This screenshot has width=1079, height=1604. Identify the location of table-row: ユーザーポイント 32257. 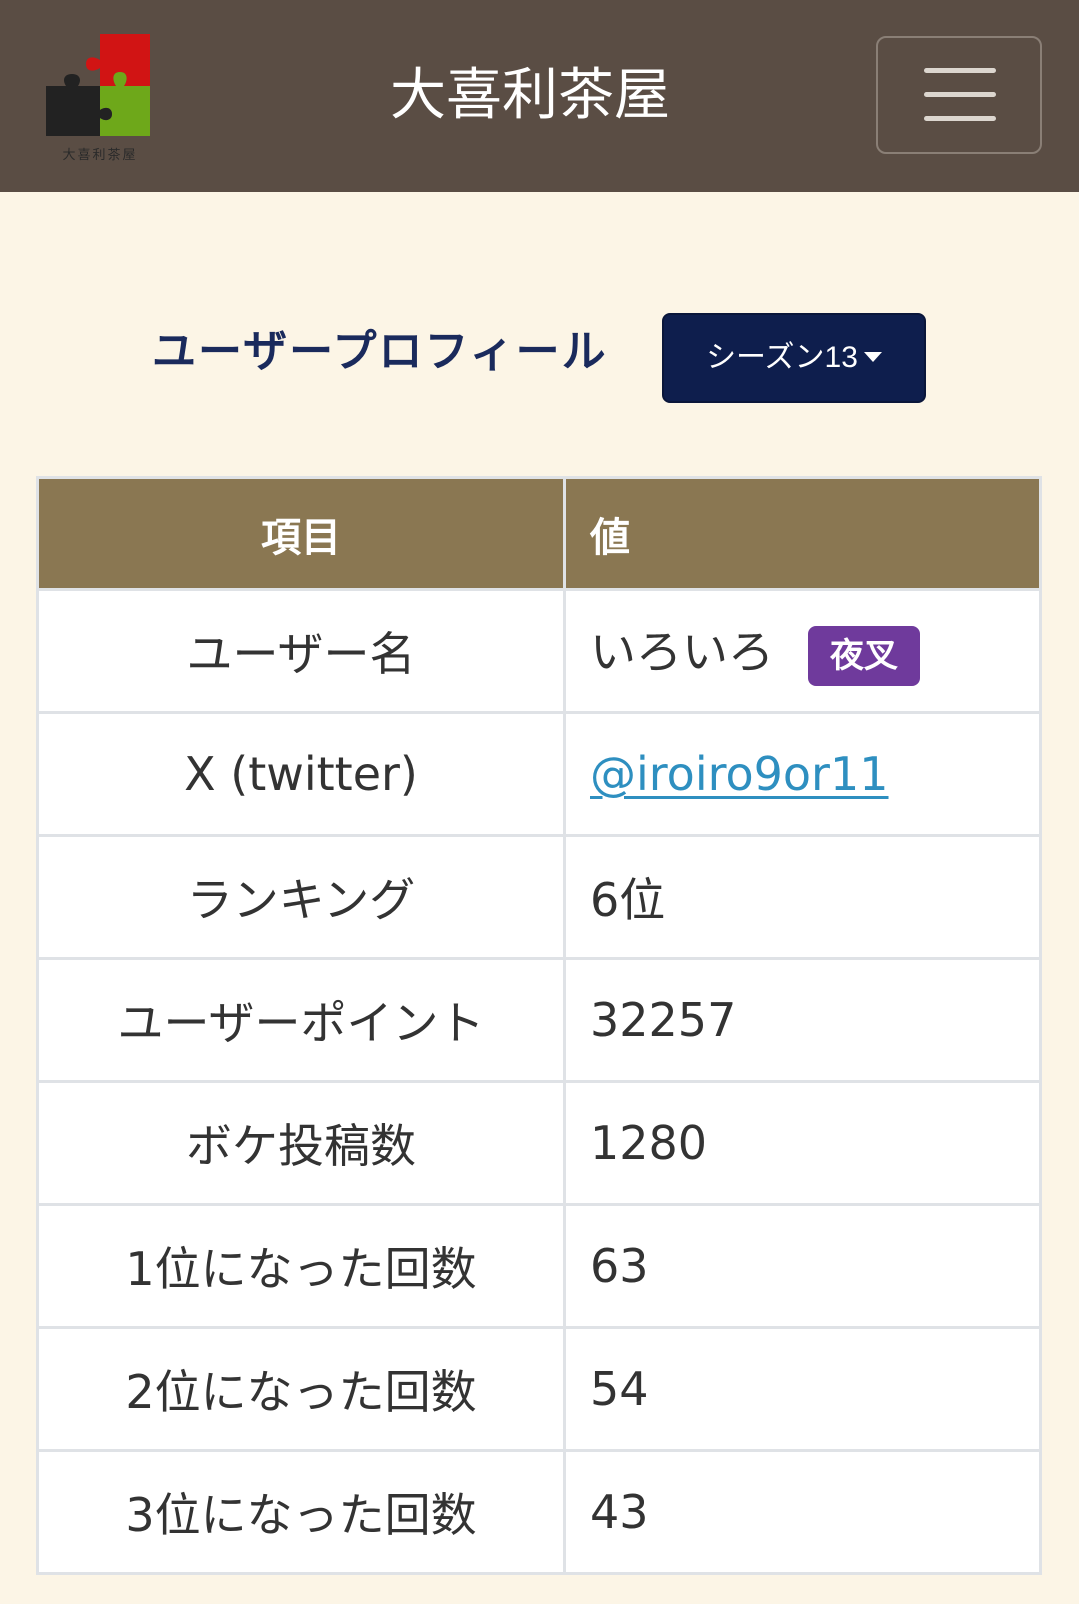
(539, 1020).